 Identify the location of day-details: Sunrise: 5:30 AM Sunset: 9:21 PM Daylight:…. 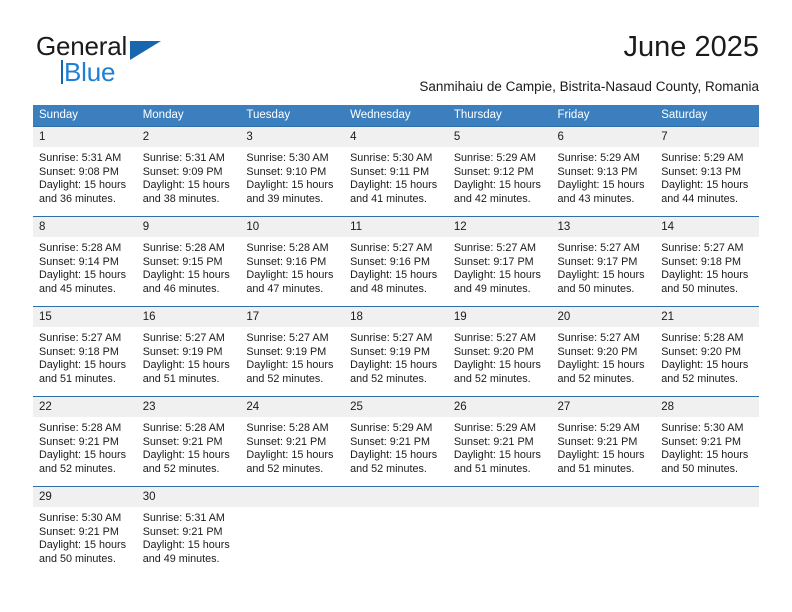
(85, 536).